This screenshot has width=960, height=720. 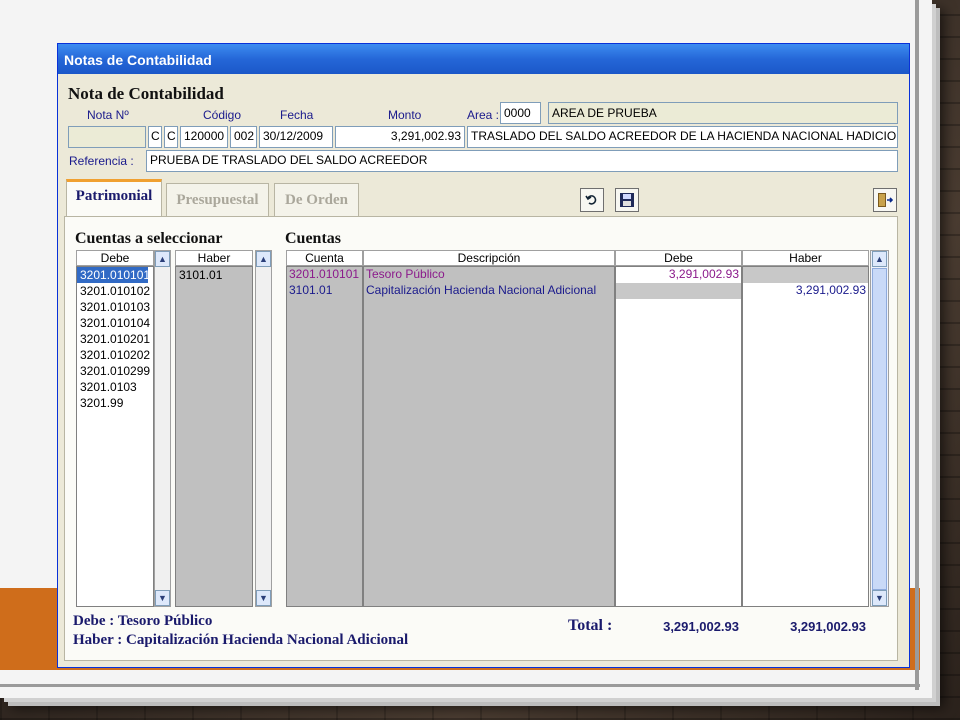 What do you see at coordinates (115, 258) in the screenshot?
I see `debe-list-header: Debe` at bounding box center [115, 258].